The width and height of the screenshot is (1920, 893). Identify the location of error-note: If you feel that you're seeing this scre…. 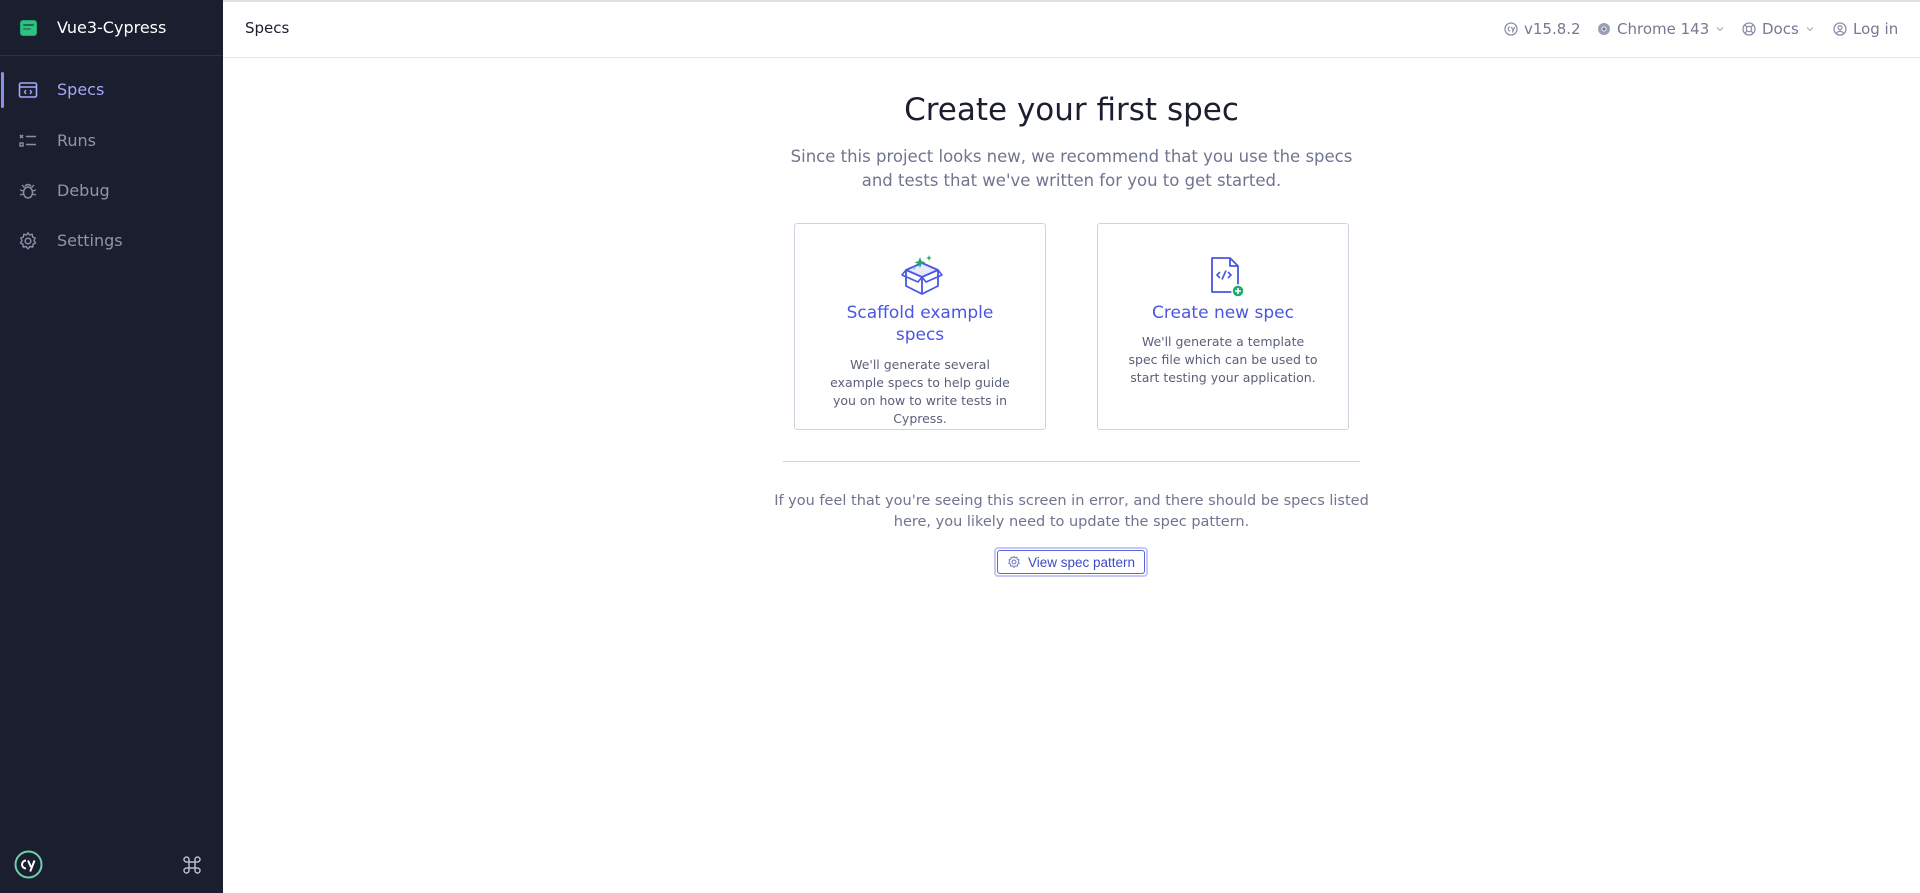
(1071, 512).